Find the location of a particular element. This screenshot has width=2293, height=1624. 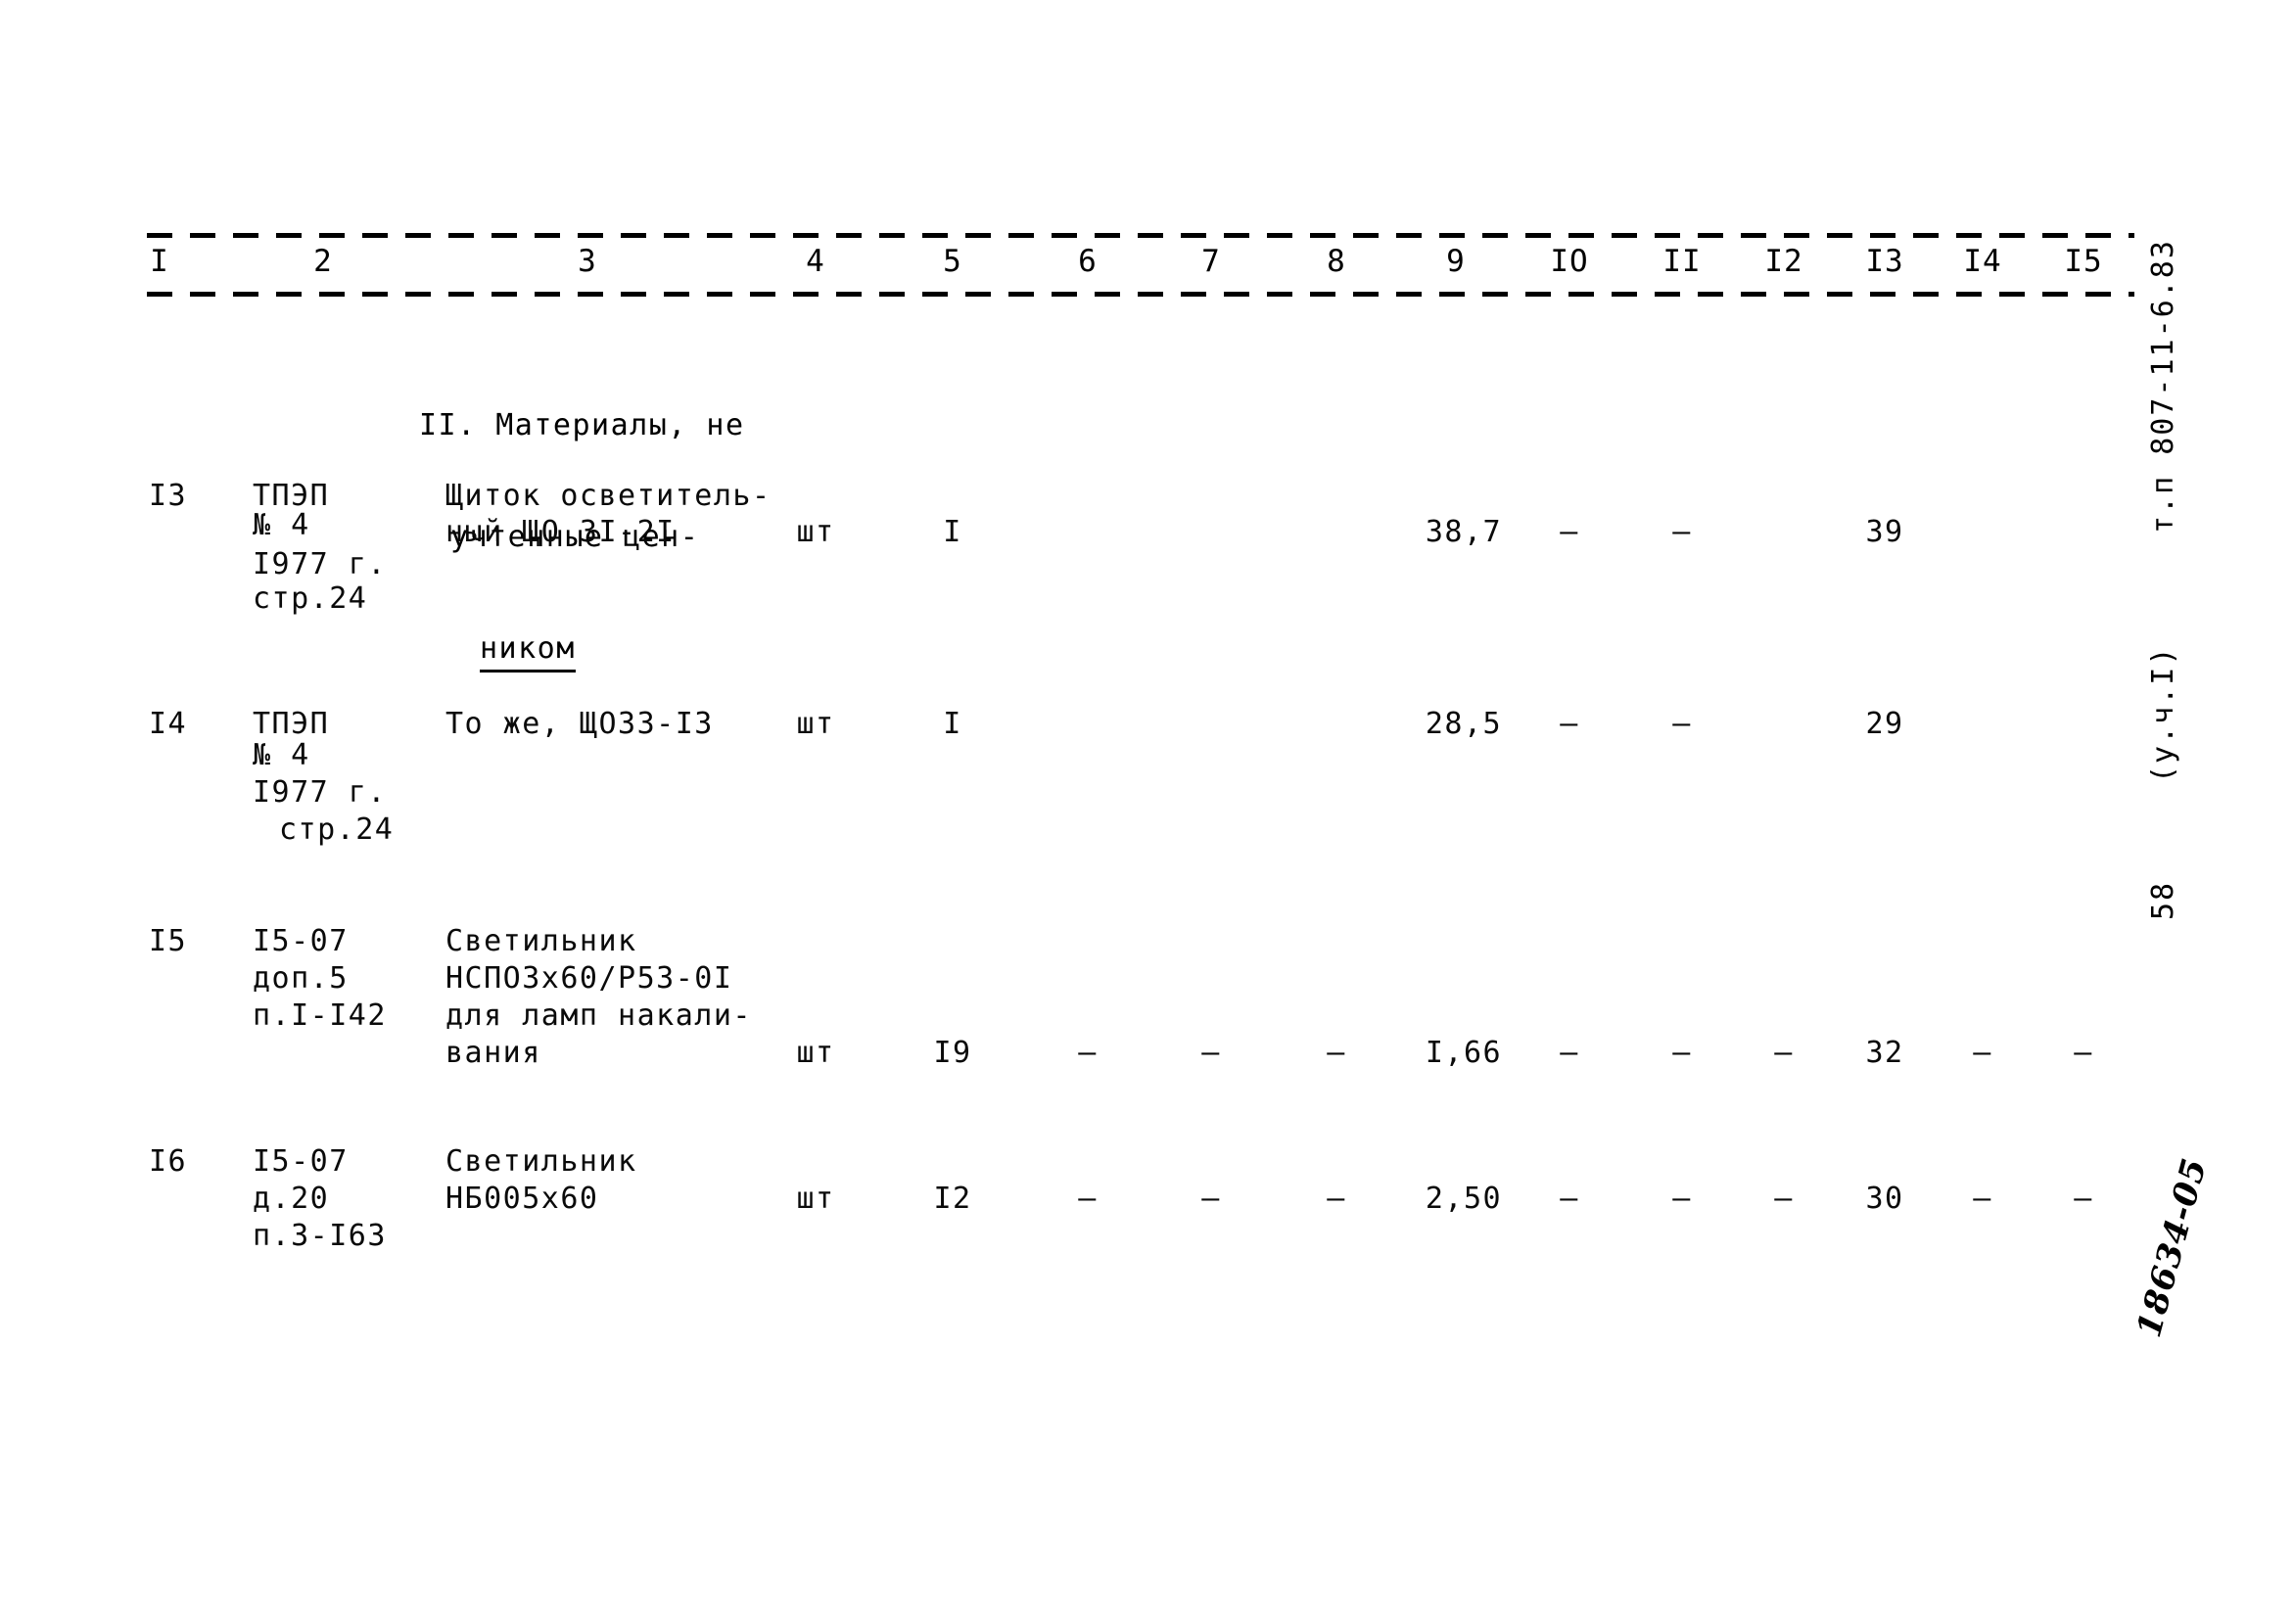

row-name-line: НБ005х60 is located at coordinates (522, 1199).